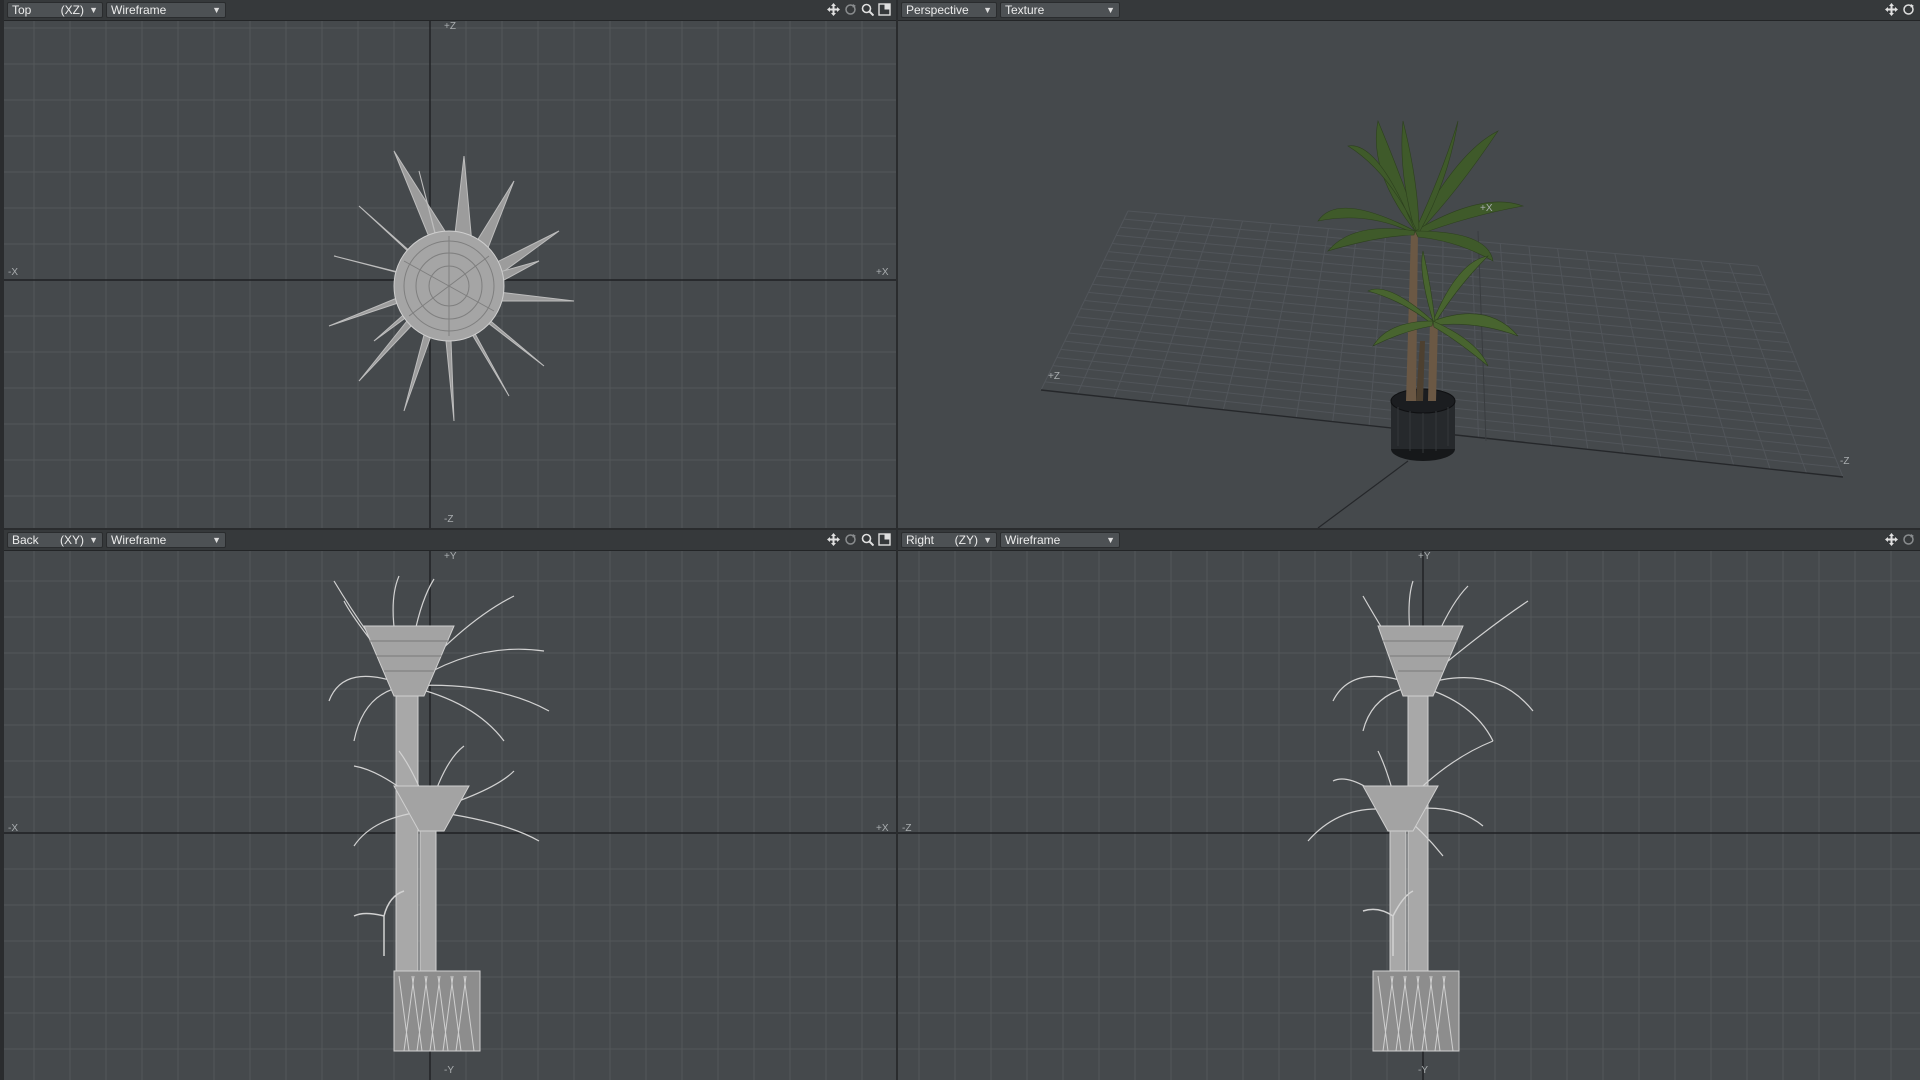 Image resolution: width=1920 pixels, height=1080 pixels. What do you see at coordinates (966, 540) in the screenshot?
I see `projection-label: (ZY)` at bounding box center [966, 540].